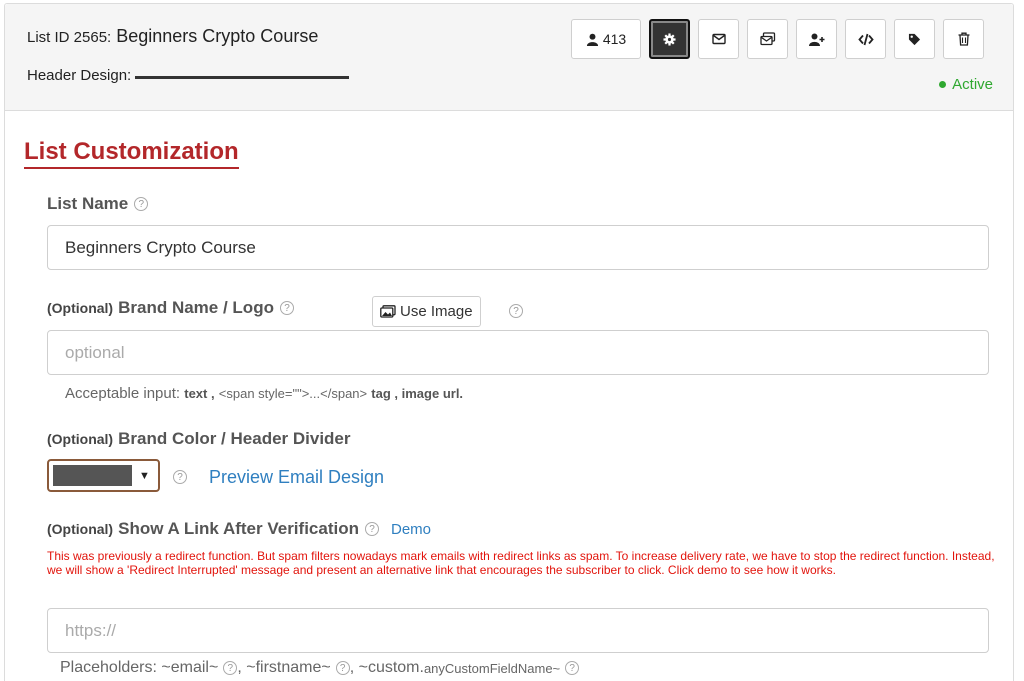 The width and height of the screenshot is (1024, 681). I want to click on dropdown-arrow-icon: ▼, so click(144, 475).